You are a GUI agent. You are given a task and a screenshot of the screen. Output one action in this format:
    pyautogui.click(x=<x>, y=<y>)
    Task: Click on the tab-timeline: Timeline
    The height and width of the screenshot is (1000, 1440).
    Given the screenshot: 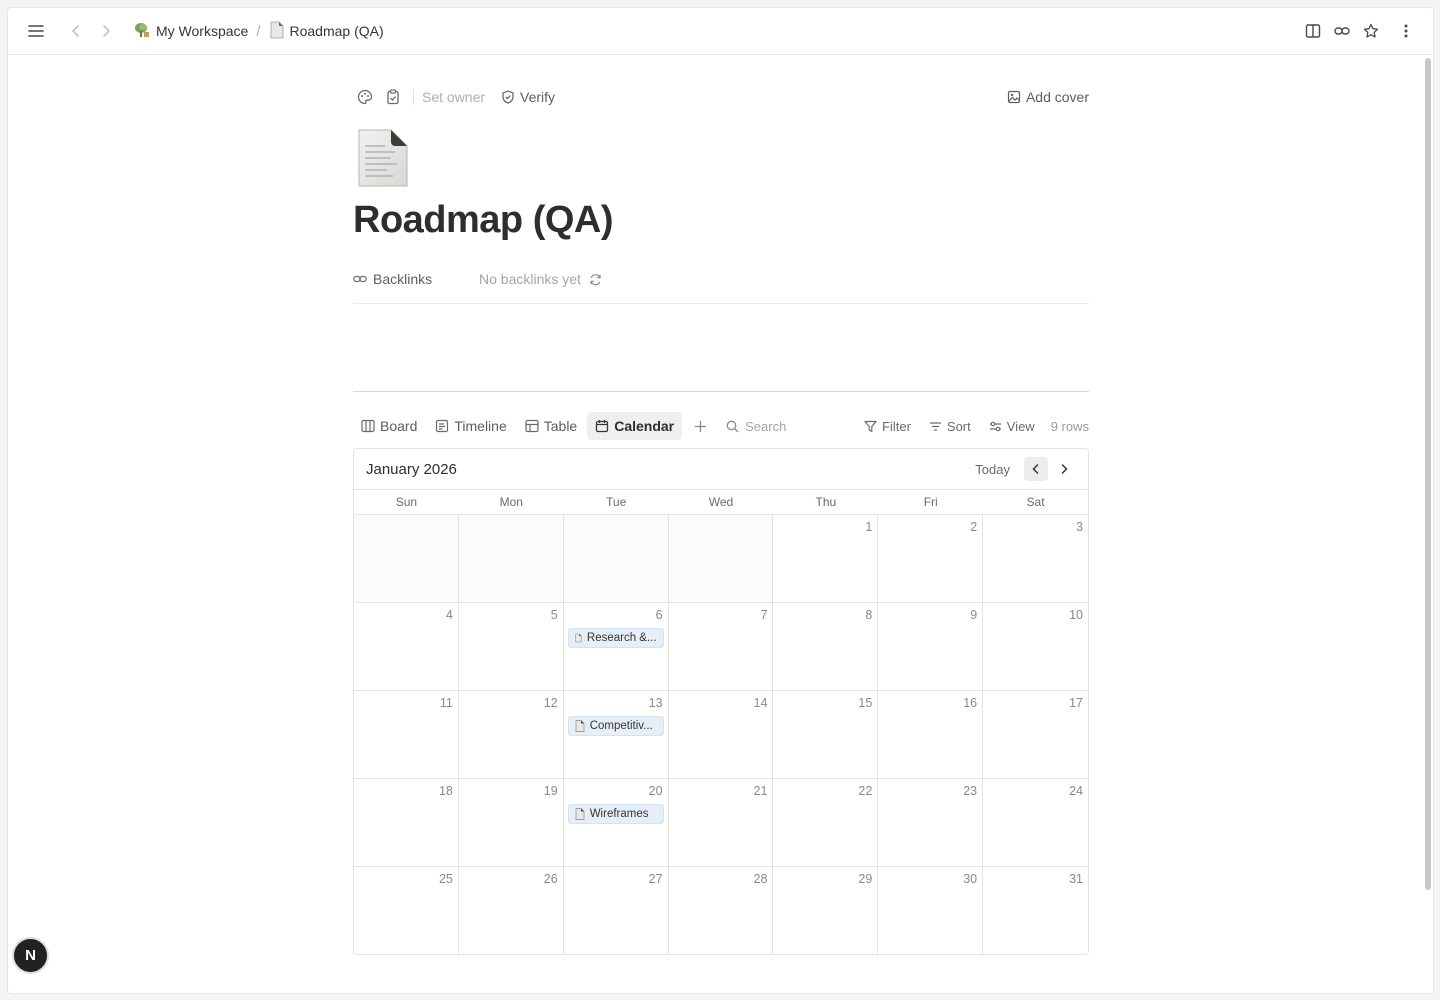 What is the action you would take?
    pyautogui.click(x=470, y=426)
    